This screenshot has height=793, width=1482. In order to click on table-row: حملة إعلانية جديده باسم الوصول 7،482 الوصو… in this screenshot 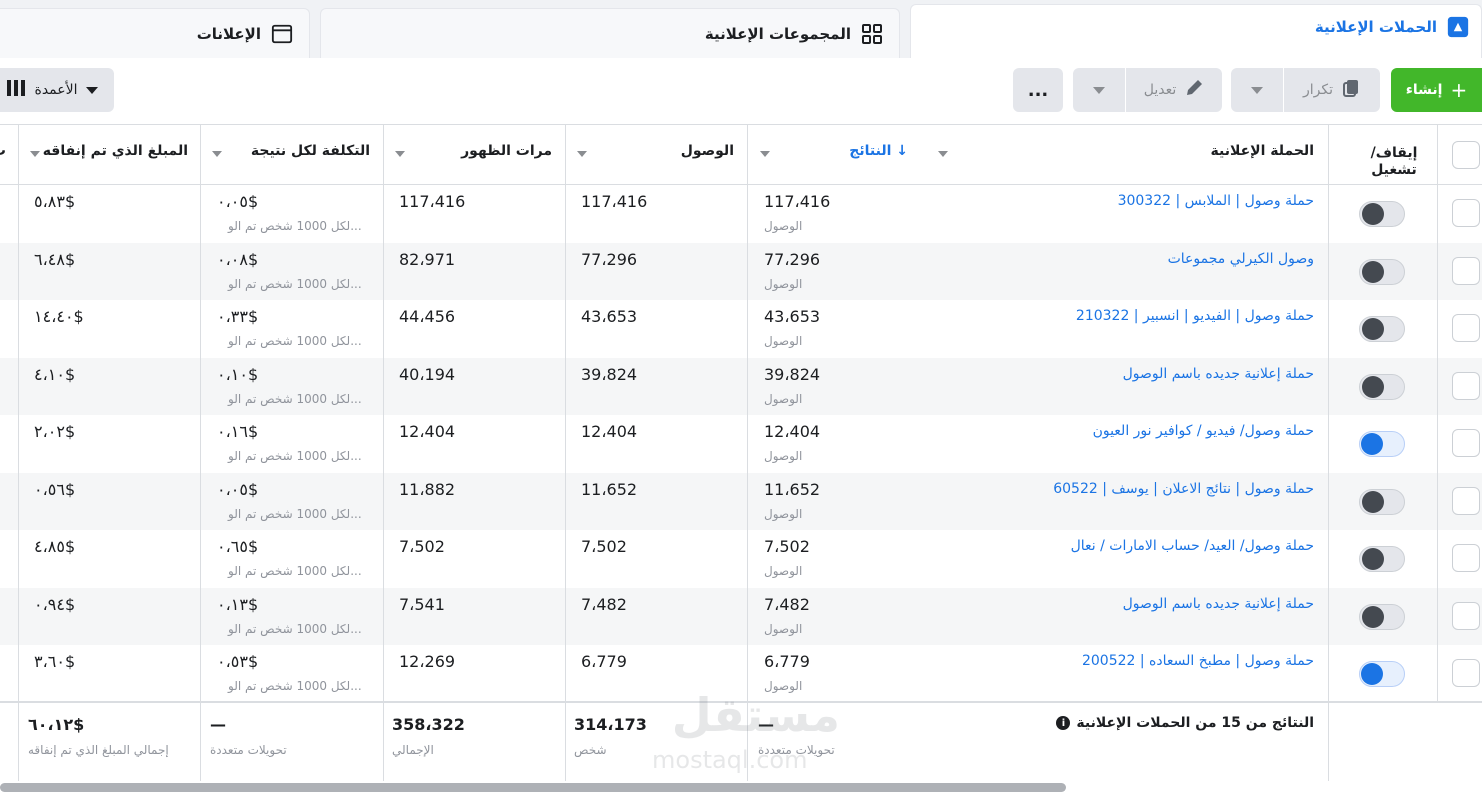, I will do `click(741, 616)`.